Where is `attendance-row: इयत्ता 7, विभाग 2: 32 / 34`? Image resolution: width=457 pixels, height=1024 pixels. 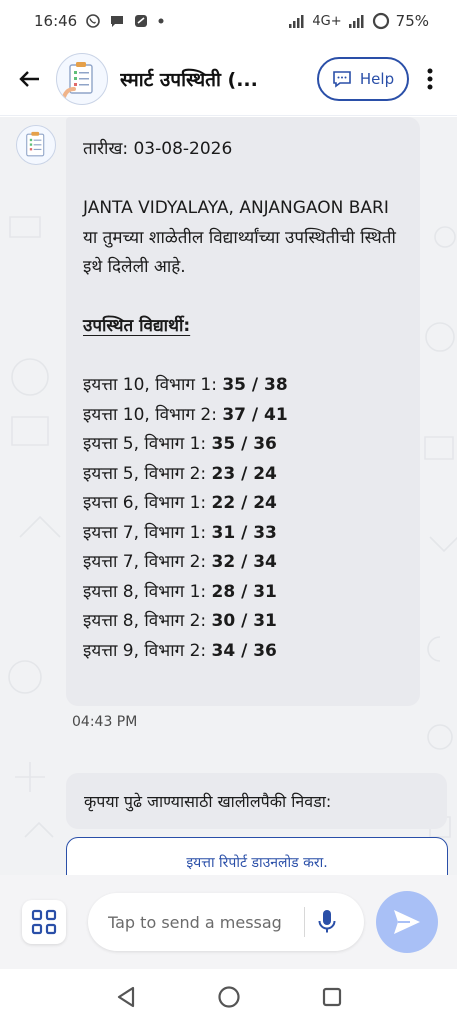
attendance-row: इयत्ता 7, विभाग 2: 32 / 34 is located at coordinates (243, 563).